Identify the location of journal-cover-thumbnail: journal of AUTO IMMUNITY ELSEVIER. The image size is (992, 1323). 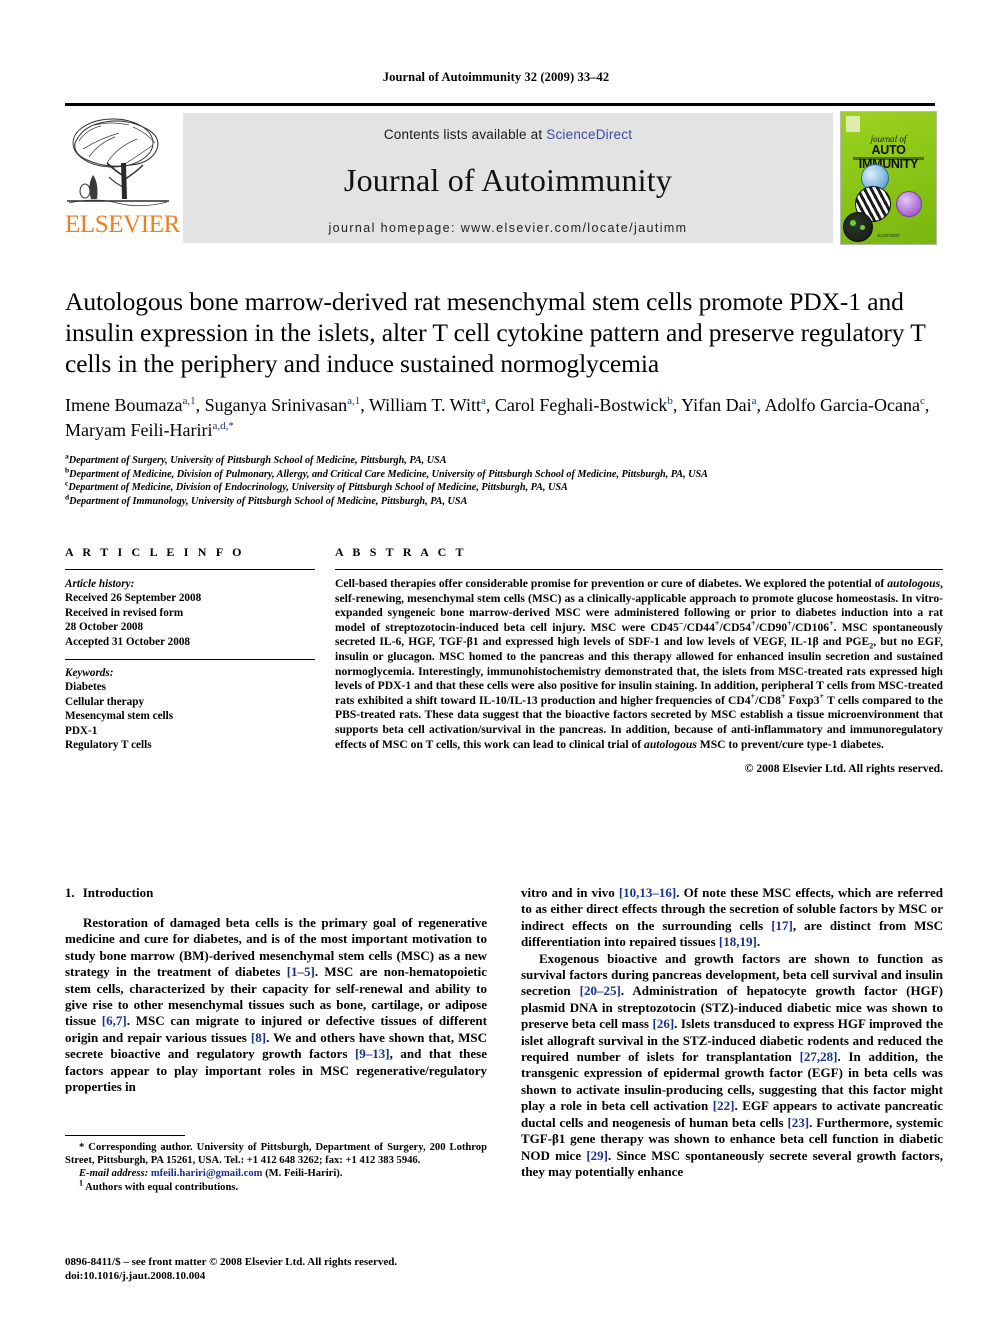
(888, 178).